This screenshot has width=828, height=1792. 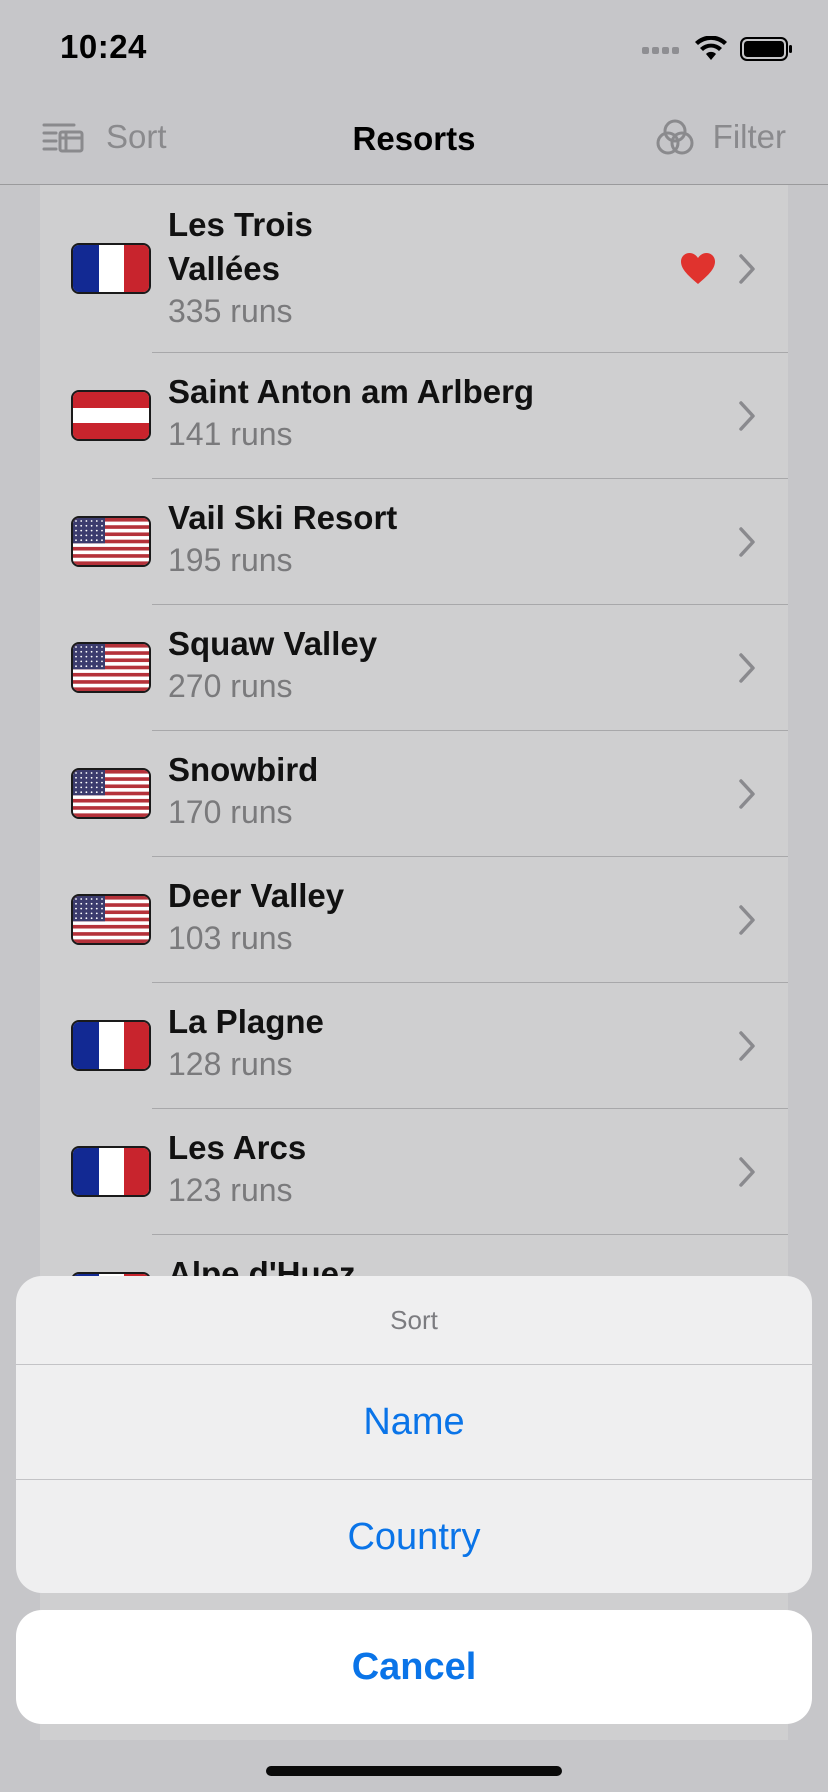 I want to click on resort-name: Les Trois, so click(x=240, y=224).